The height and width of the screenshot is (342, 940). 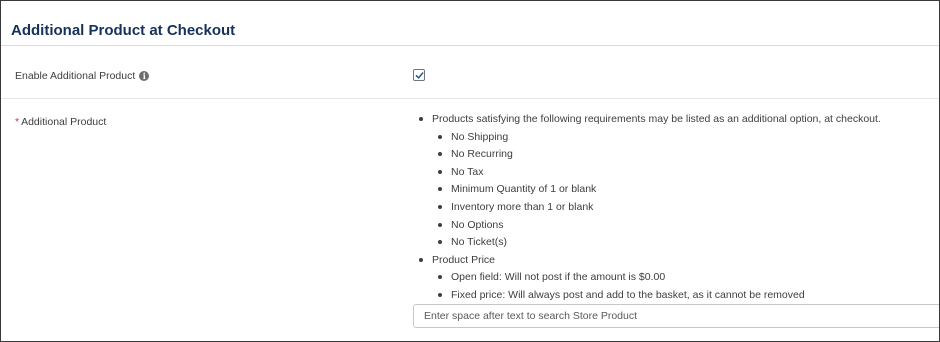 I want to click on list-item: No Recurring, so click(x=475, y=154).